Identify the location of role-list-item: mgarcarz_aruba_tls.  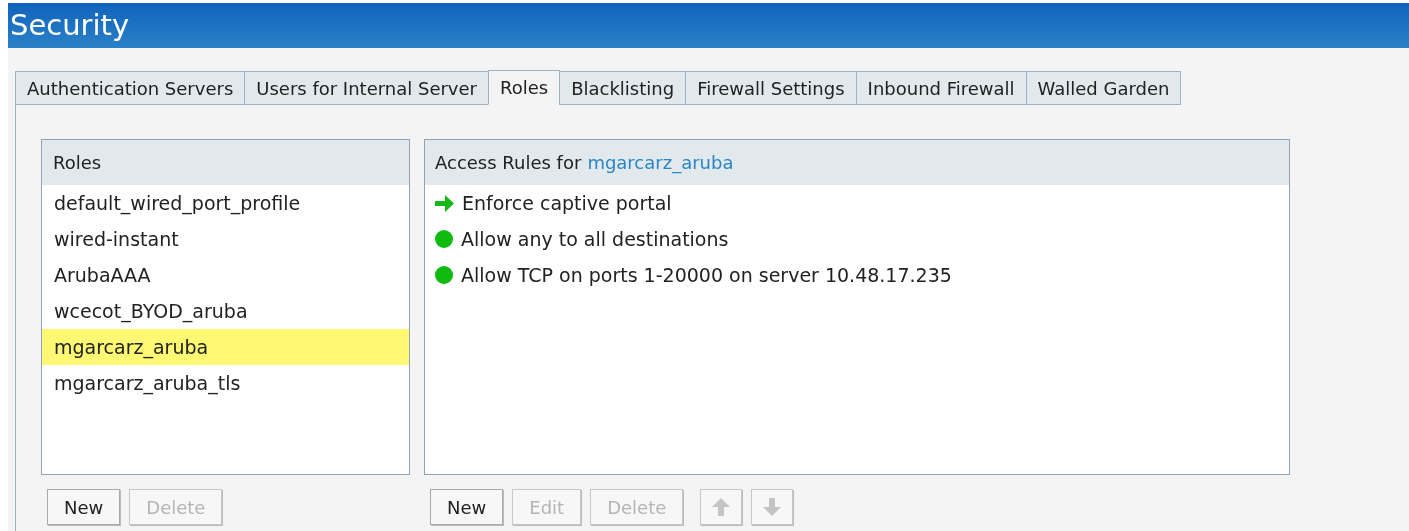
(225, 383).